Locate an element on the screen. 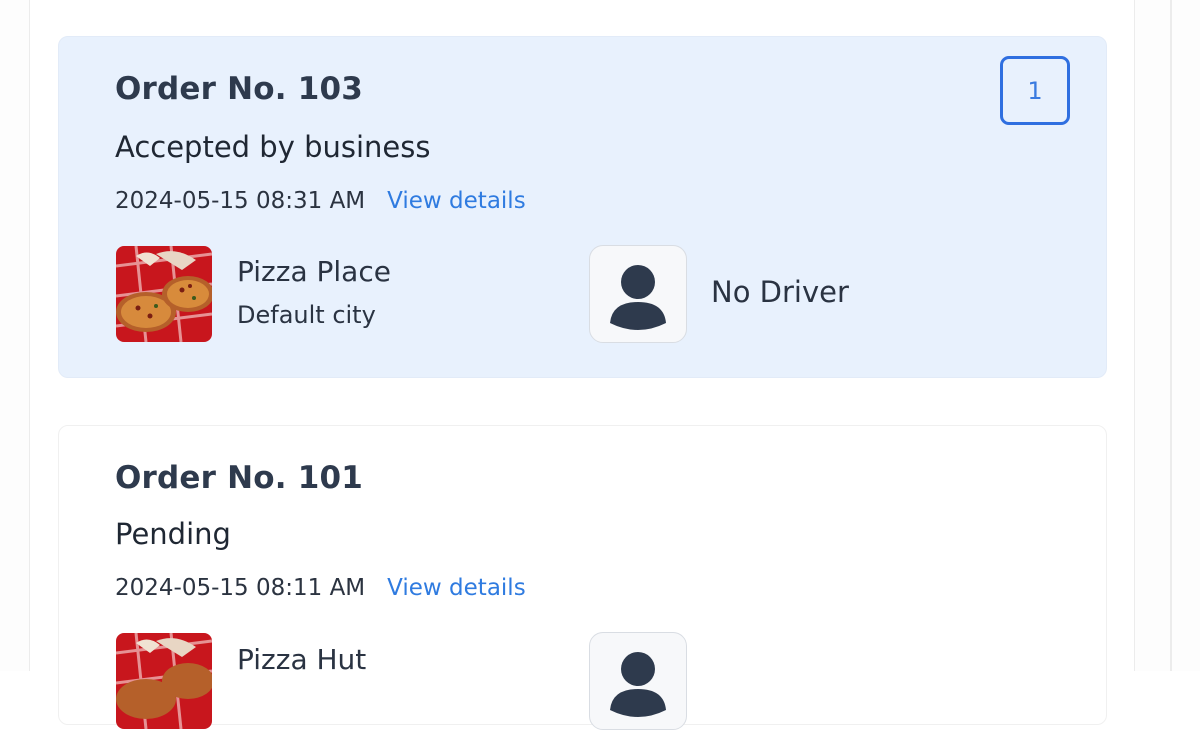  order-title: Order No. 103 is located at coordinates (239, 89).